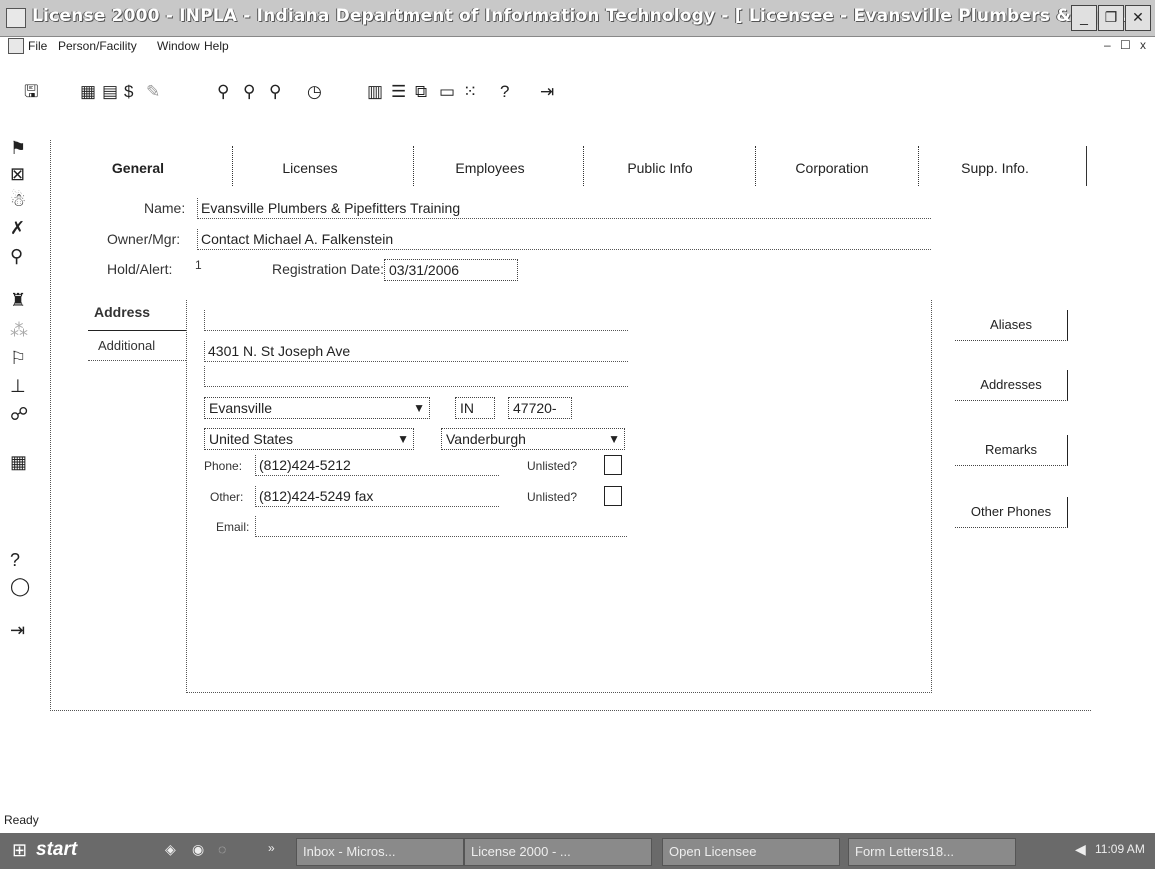 The height and width of the screenshot is (869, 1155). I want to click on subtab-address: Address, so click(122, 312).